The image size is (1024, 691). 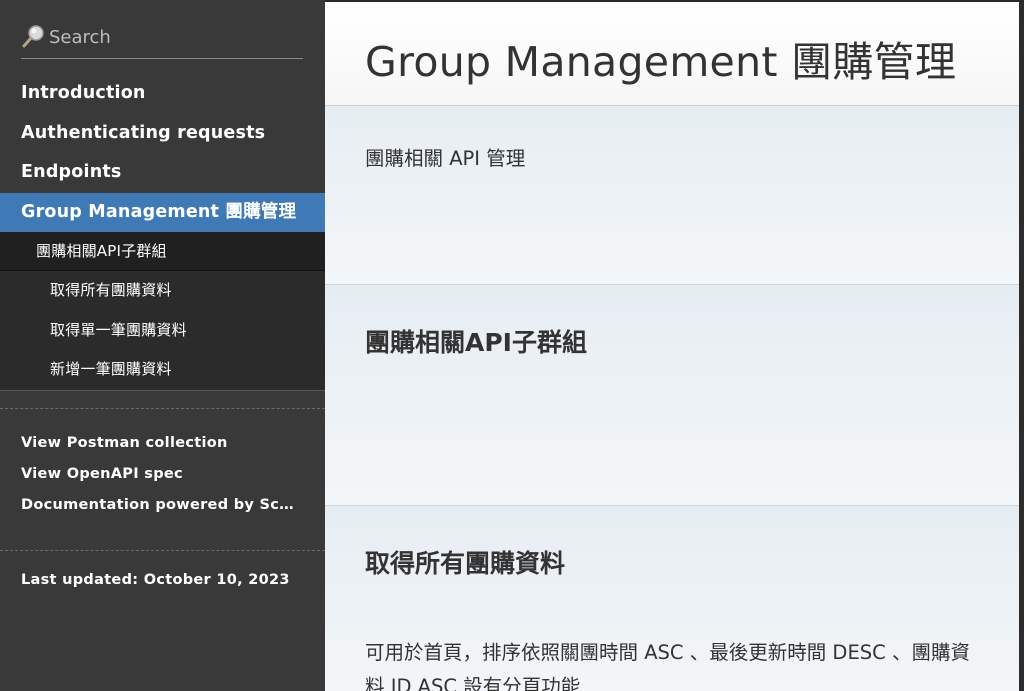 I want to click on postman-collection-link: View Postman collection, so click(x=161, y=443).